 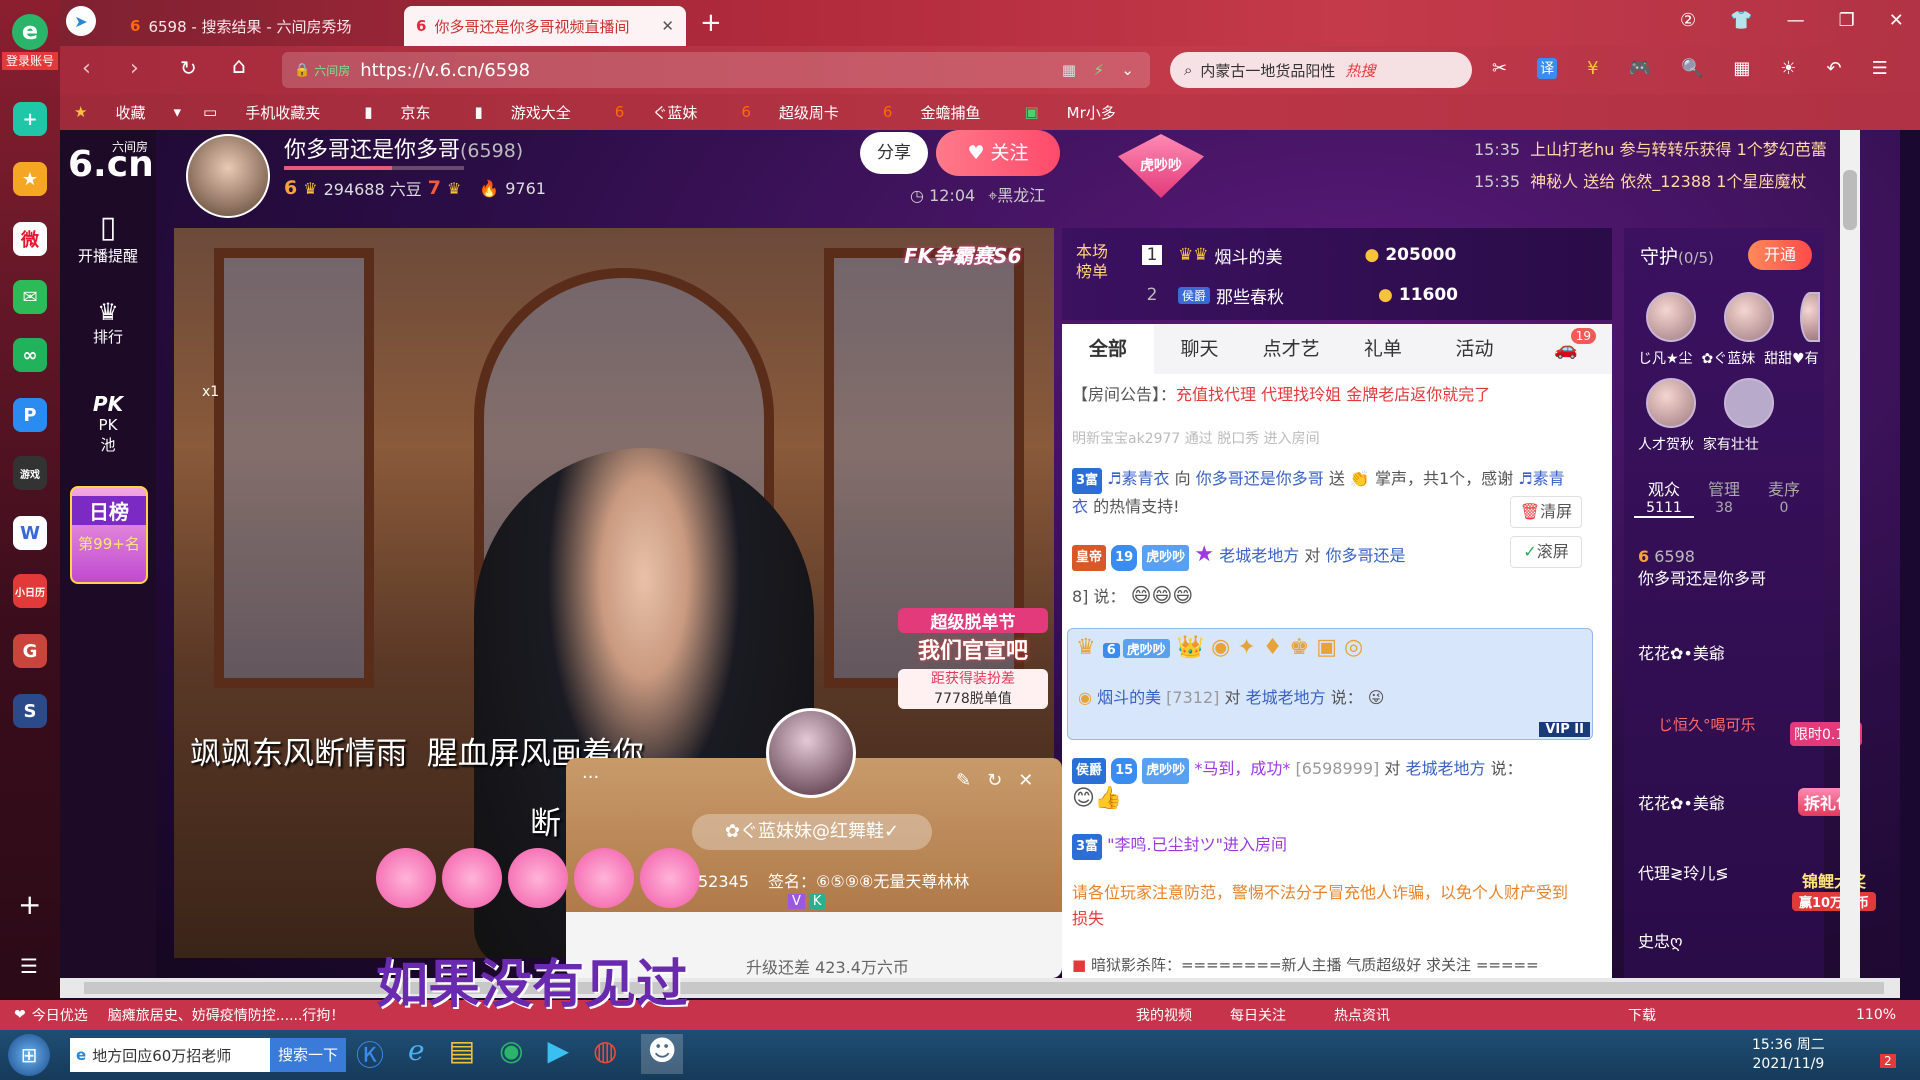 I want to click on bookmark-item: 6 超级周卡, so click(x=801, y=112).